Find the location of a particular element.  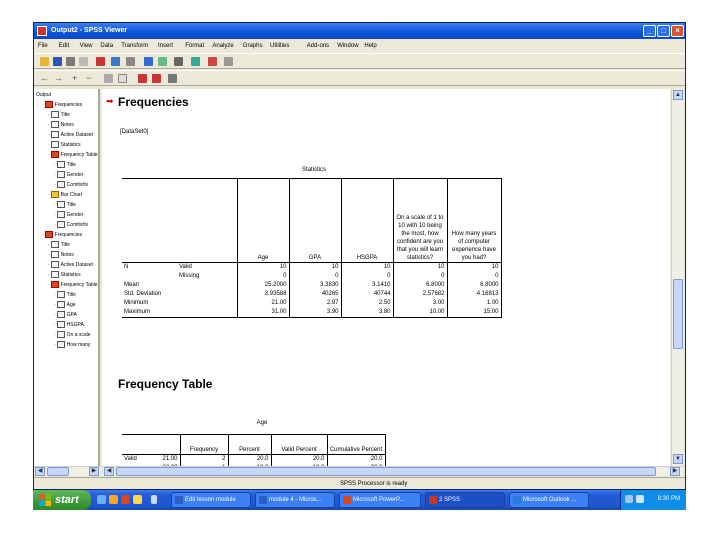

outline-scroll-left-icon: ◀ is located at coordinates (40, 471).